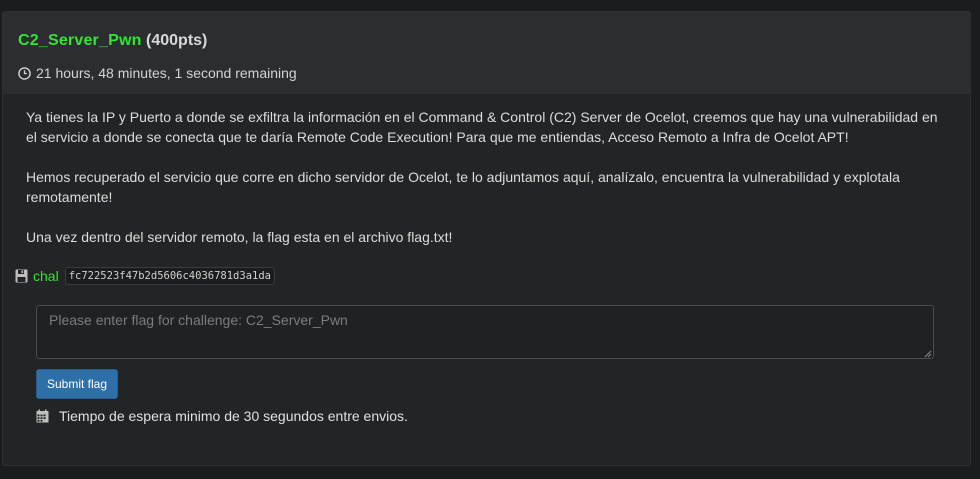 This screenshot has width=980, height=479. I want to click on calendar-icon, so click(42, 416).